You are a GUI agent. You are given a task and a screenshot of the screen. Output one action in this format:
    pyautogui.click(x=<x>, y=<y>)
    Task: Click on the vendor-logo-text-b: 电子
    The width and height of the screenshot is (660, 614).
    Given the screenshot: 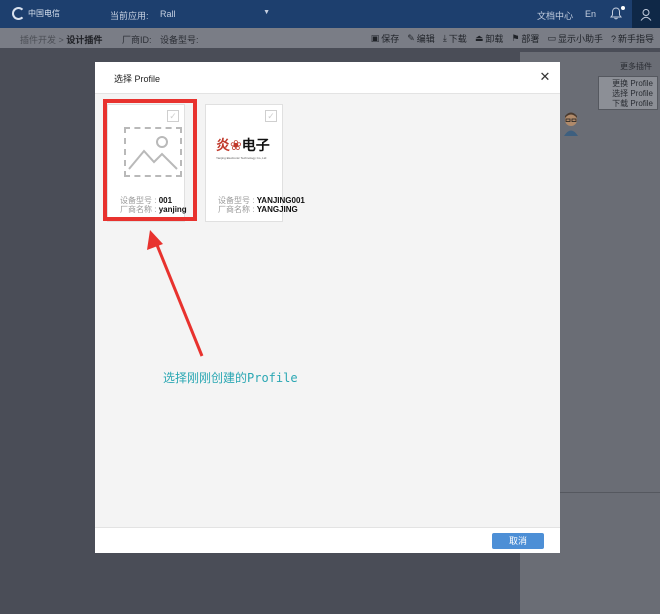 What is the action you would take?
    pyautogui.click(x=255, y=145)
    